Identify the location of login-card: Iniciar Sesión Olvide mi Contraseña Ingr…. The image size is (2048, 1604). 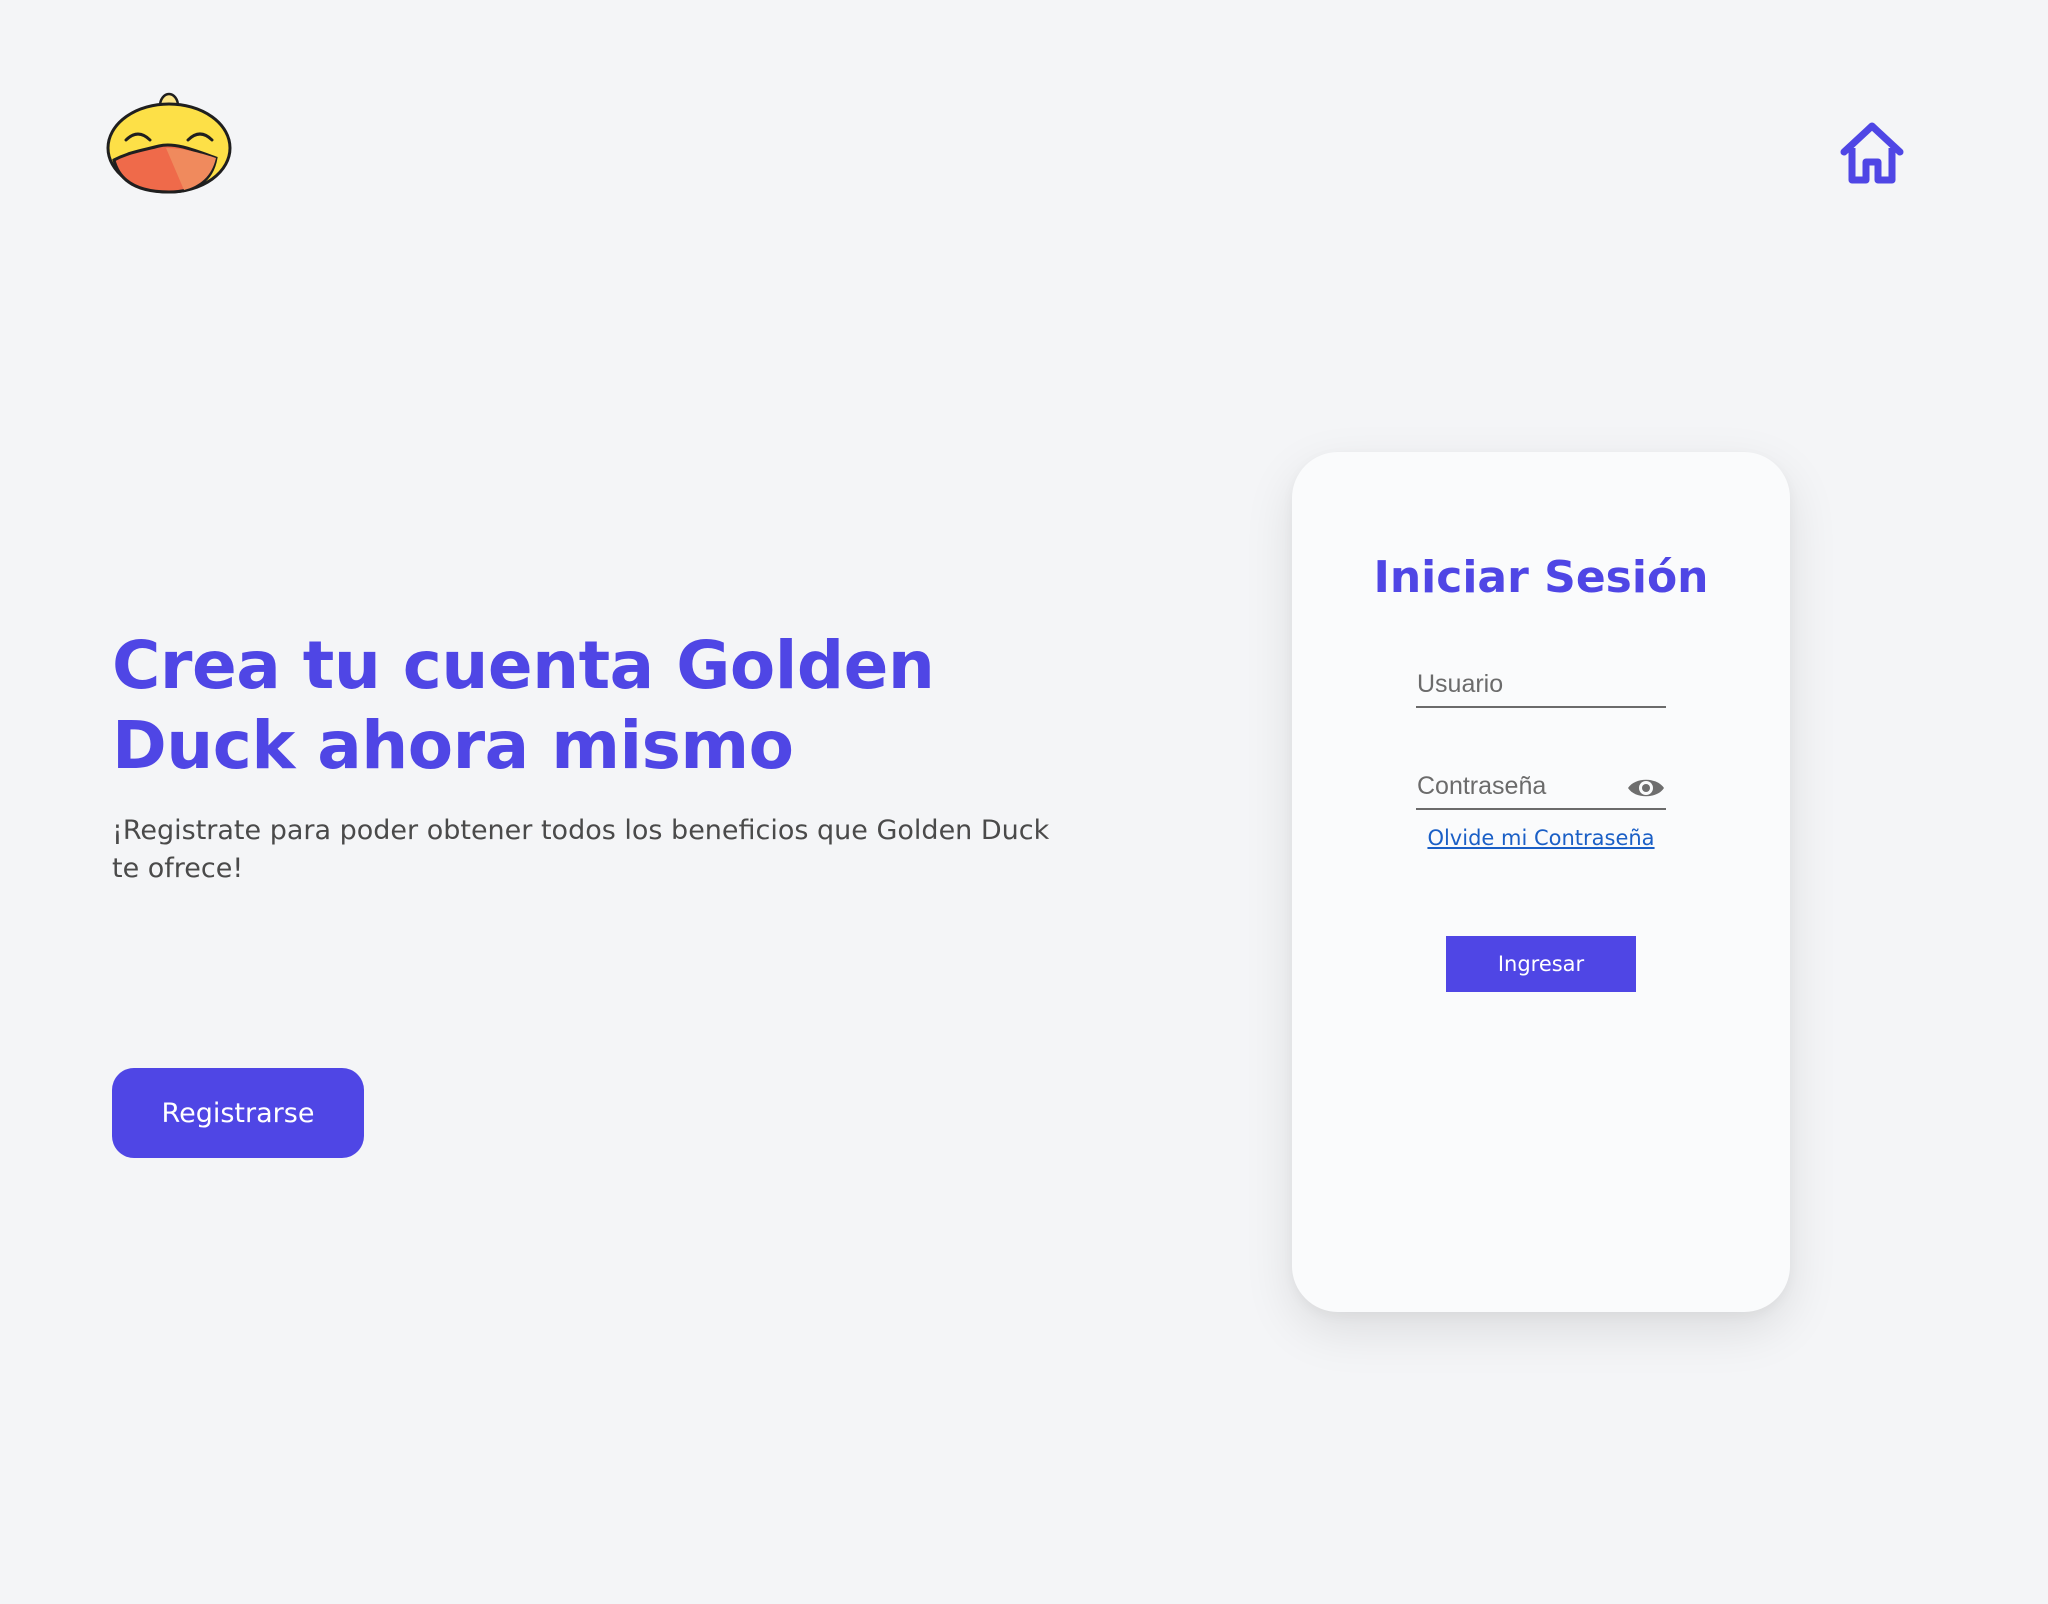
(1541, 882).